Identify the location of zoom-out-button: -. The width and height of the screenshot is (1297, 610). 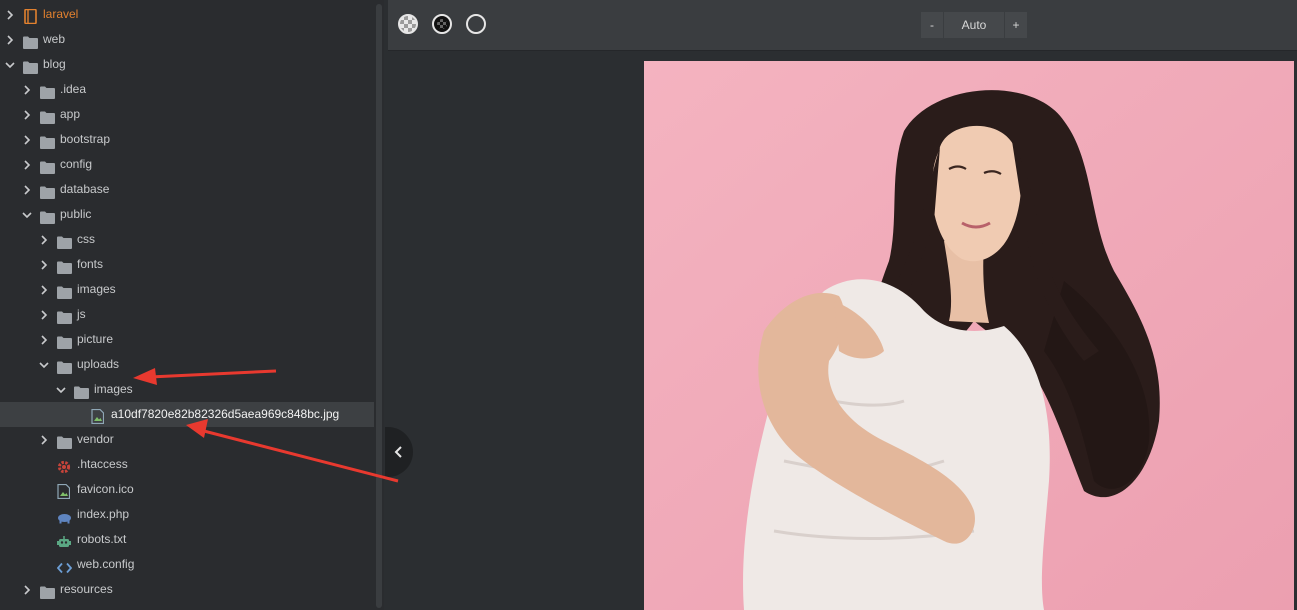
(932, 25).